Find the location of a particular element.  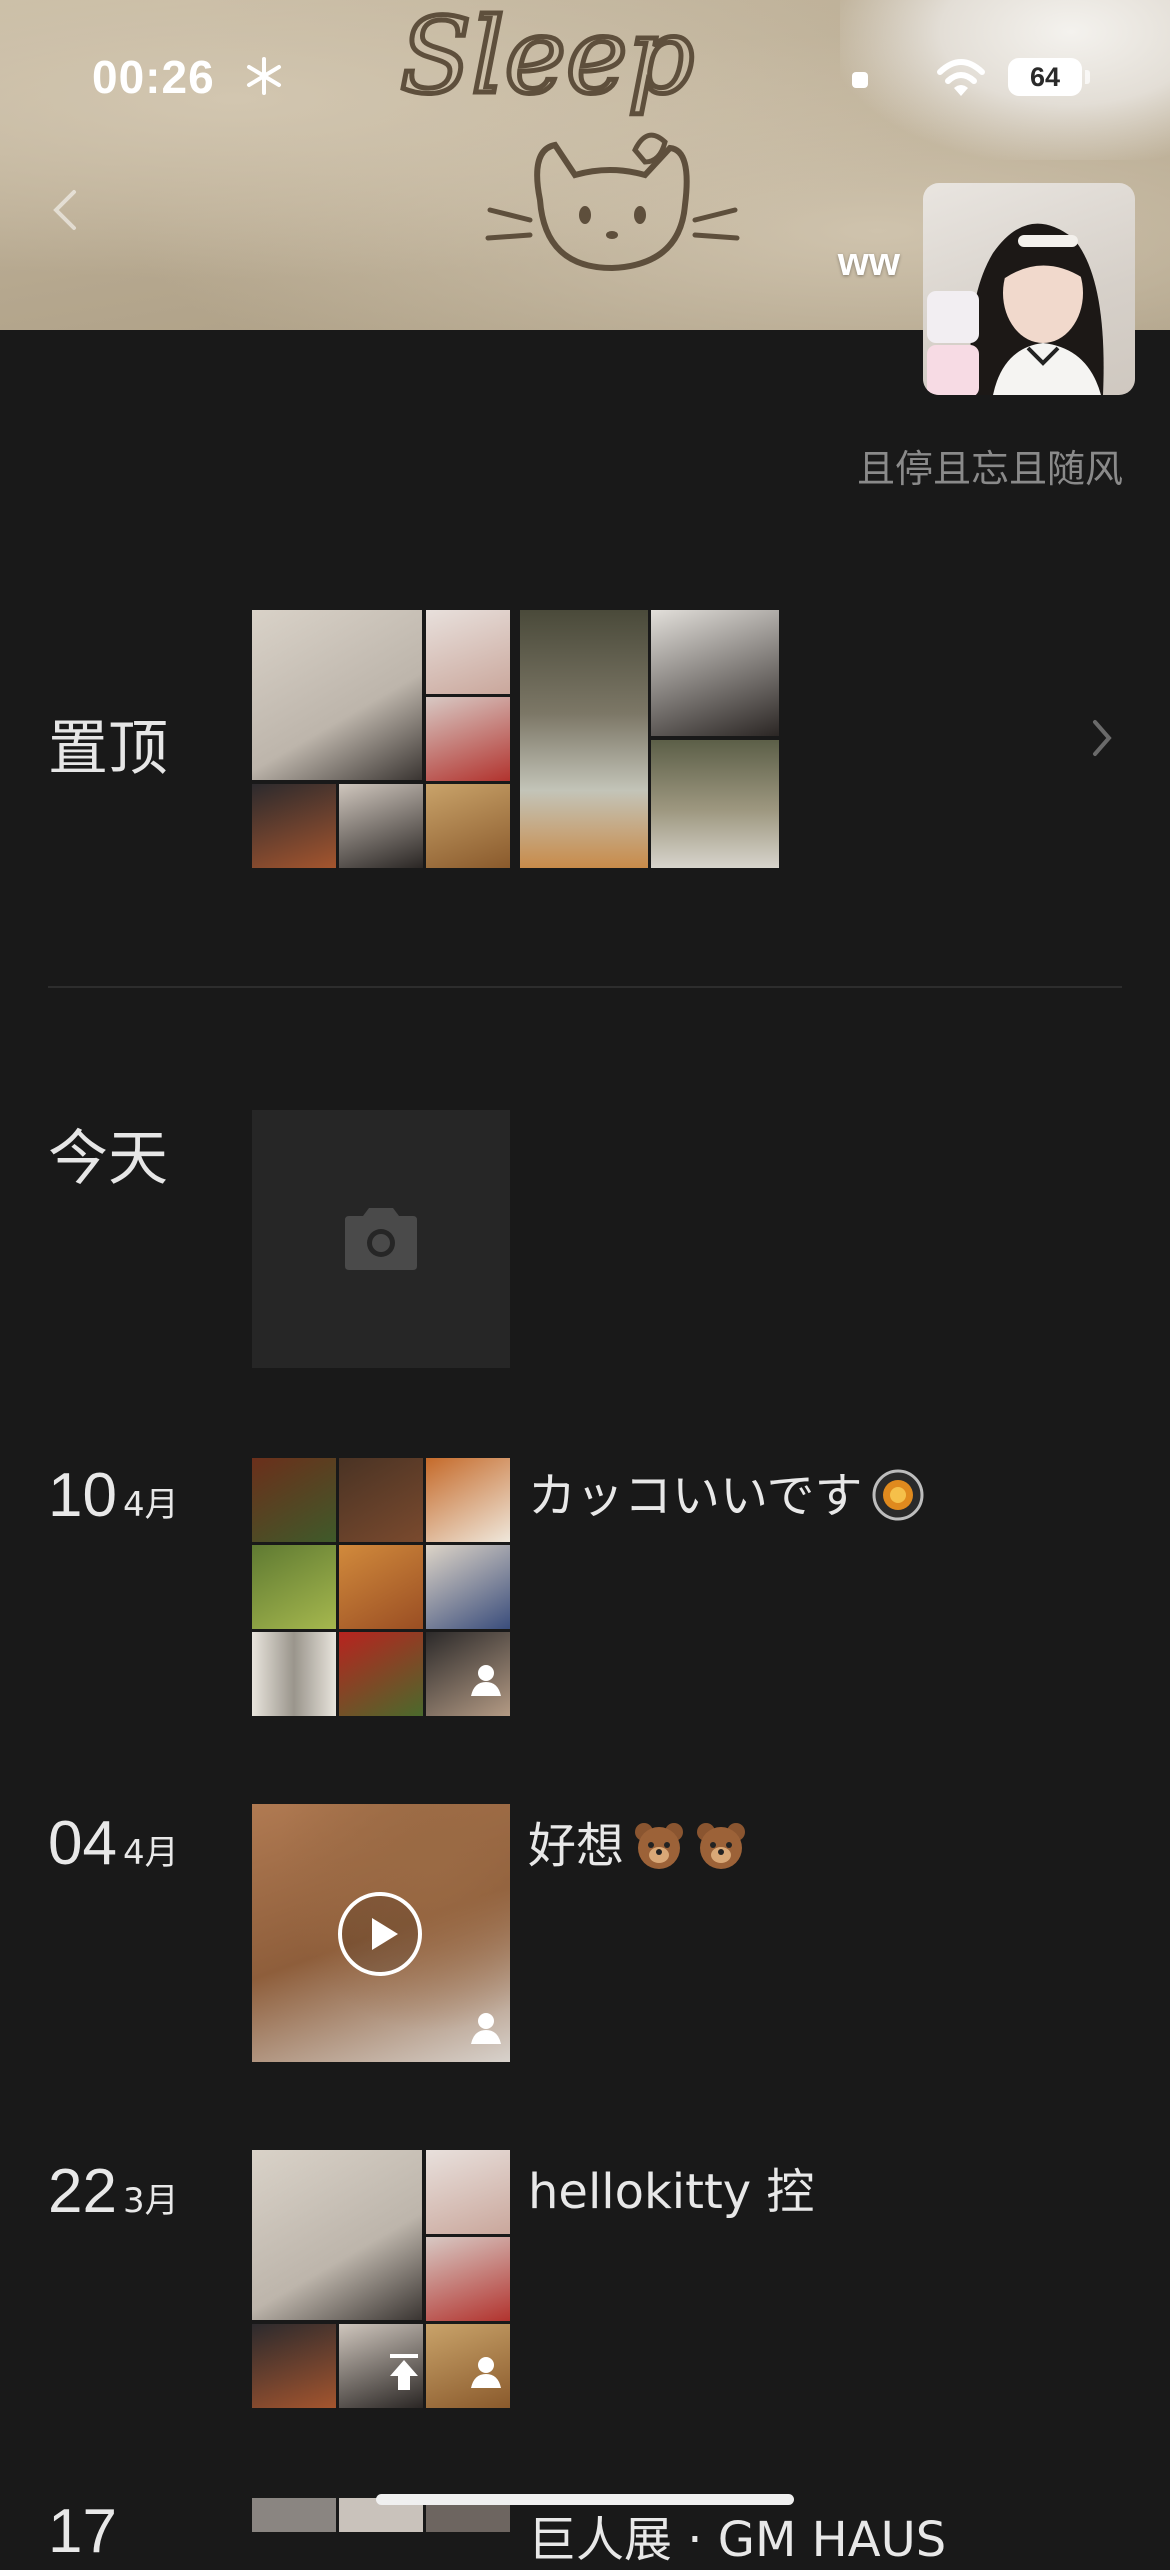

dish-emoji-icon is located at coordinates (898, 1495).